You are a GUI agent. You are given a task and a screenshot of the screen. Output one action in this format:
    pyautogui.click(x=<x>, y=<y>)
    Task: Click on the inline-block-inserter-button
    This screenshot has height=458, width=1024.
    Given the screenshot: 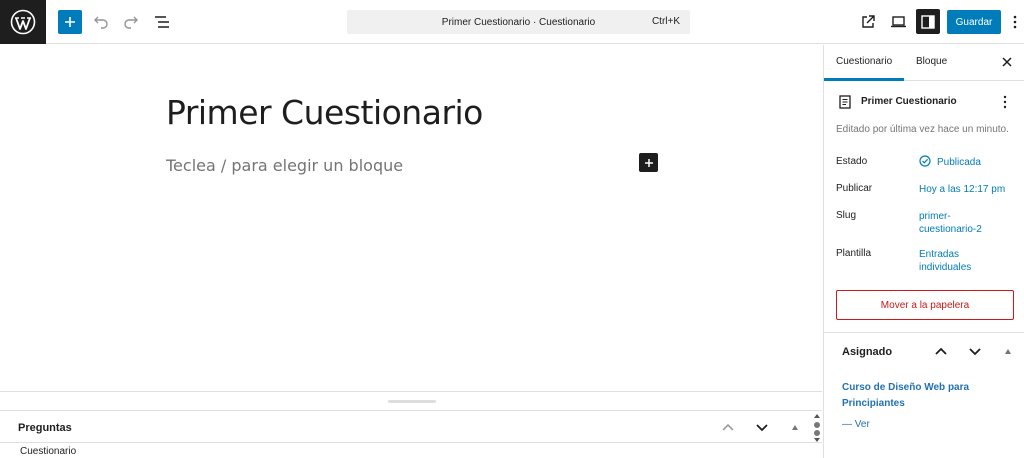 What is the action you would take?
    pyautogui.click(x=648, y=162)
    